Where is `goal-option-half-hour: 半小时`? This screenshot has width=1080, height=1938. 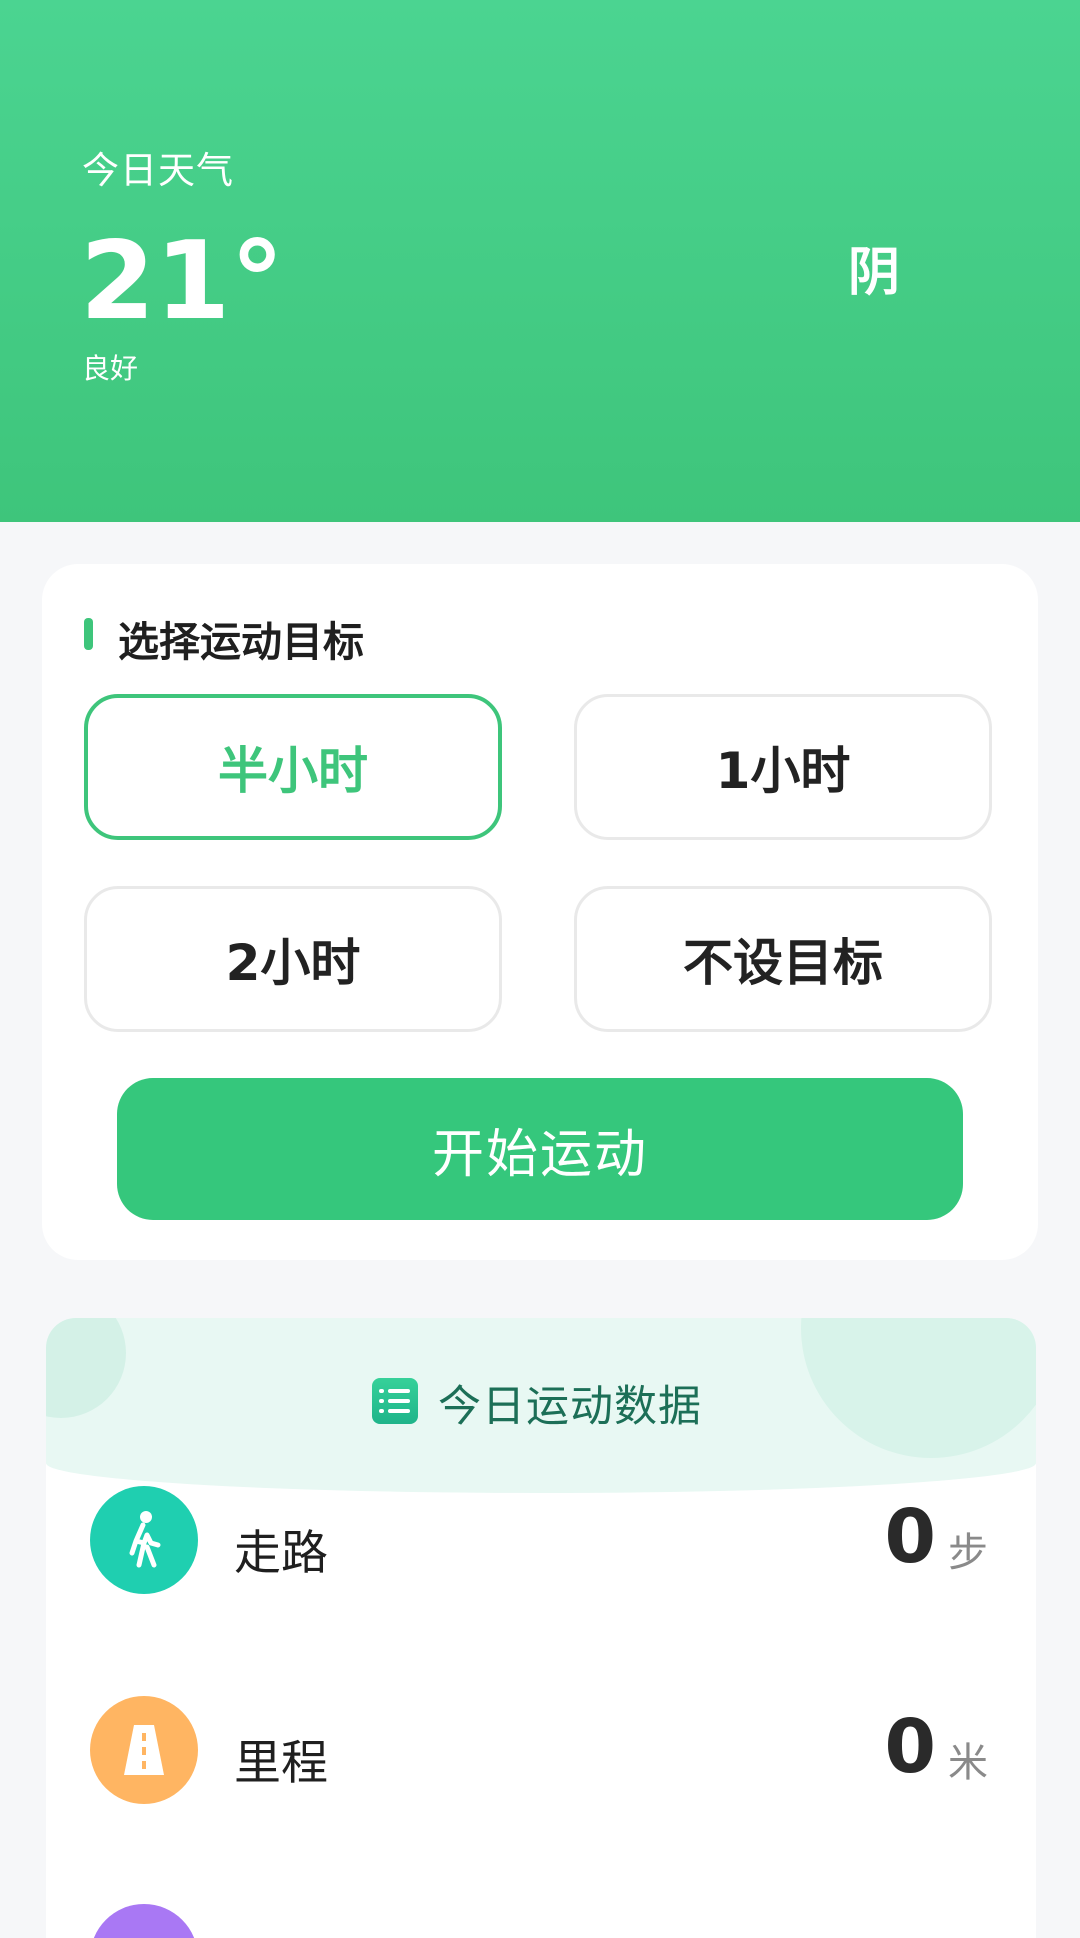 goal-option-half-hour: 半小时 is located at coordinates (293, 767).